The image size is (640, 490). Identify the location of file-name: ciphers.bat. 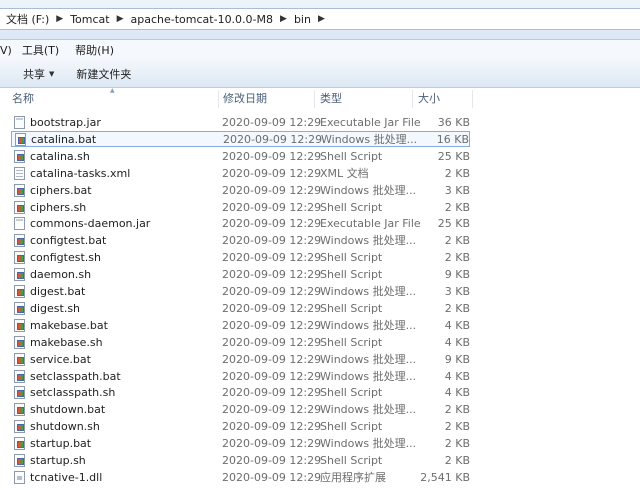
(61, 190).